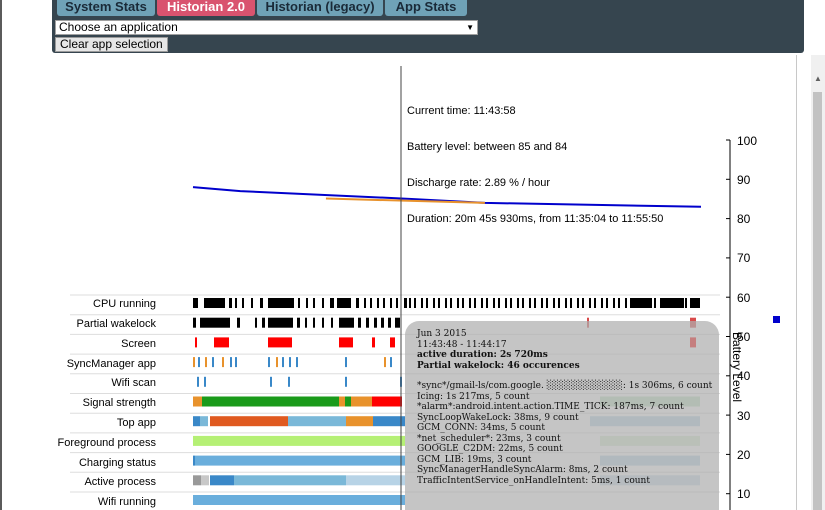  What do you see at coordinates (744, 219) in the screenshot?
I see `y-tick-label: 80` at bounding box center [744, 219].